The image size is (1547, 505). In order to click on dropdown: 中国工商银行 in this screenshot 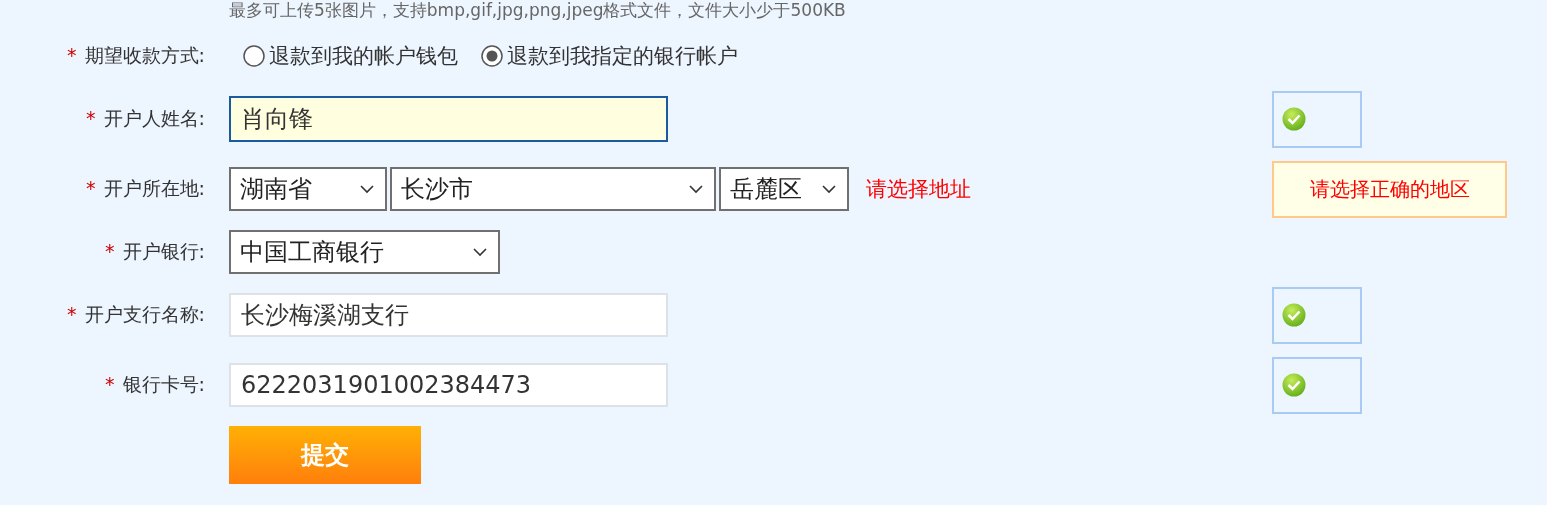, I will do `click(364, 252)`.